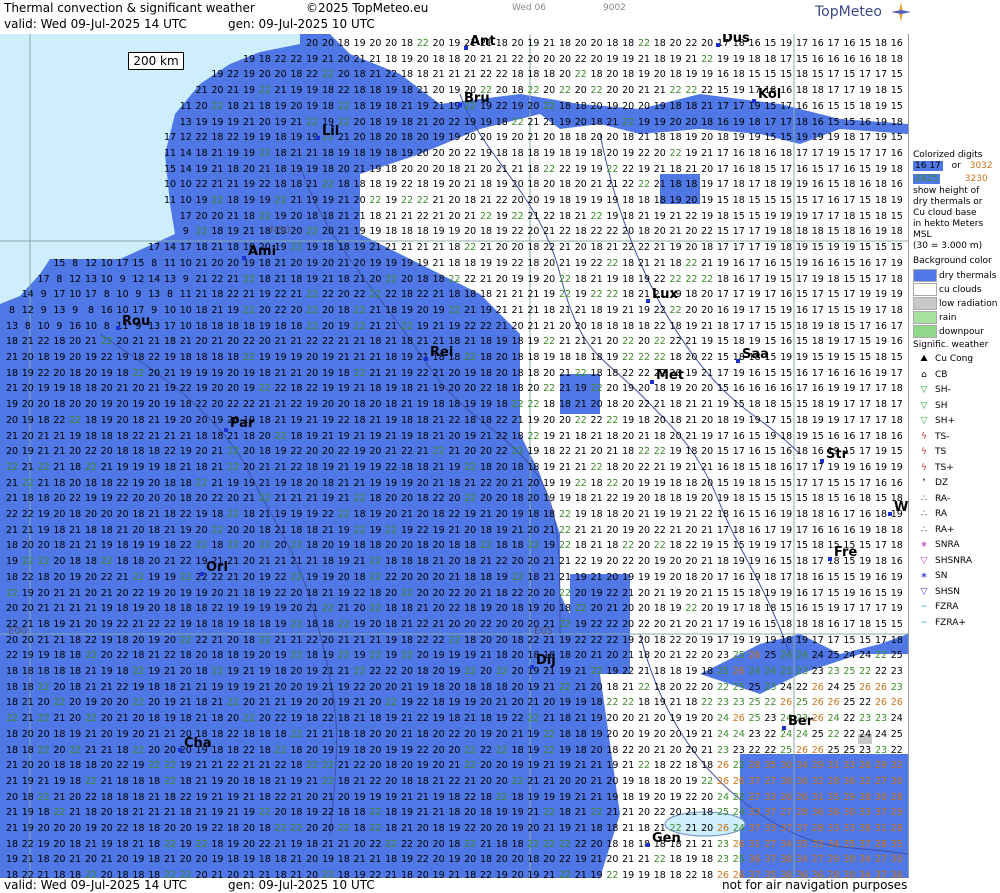  Describe the element at coordinates (330, 131) in the screenshot. I see `city-label-lil: Lil` at that location.